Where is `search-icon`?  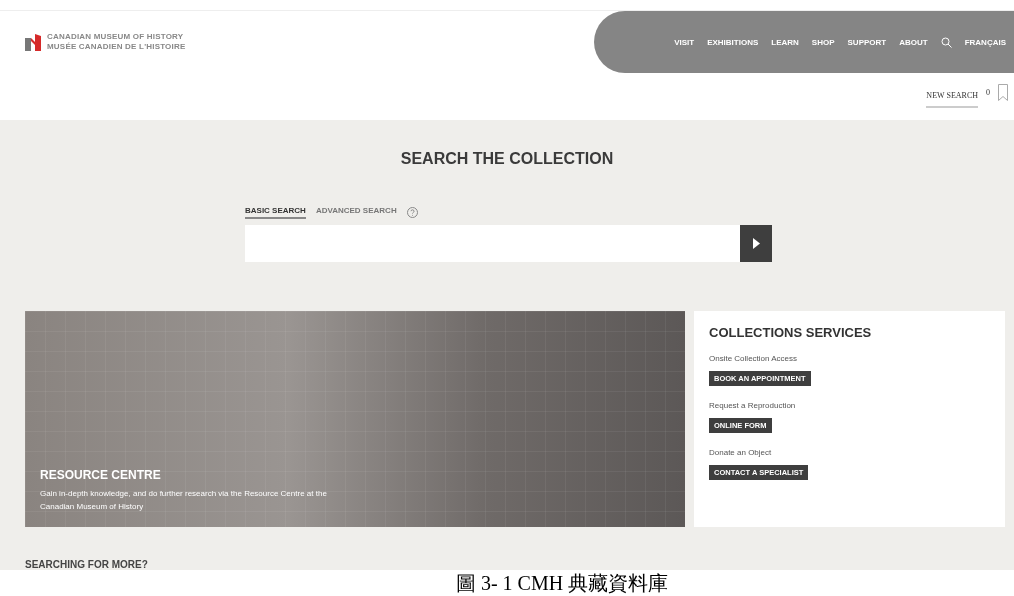
search-icon is located at coordinates (946, 42).